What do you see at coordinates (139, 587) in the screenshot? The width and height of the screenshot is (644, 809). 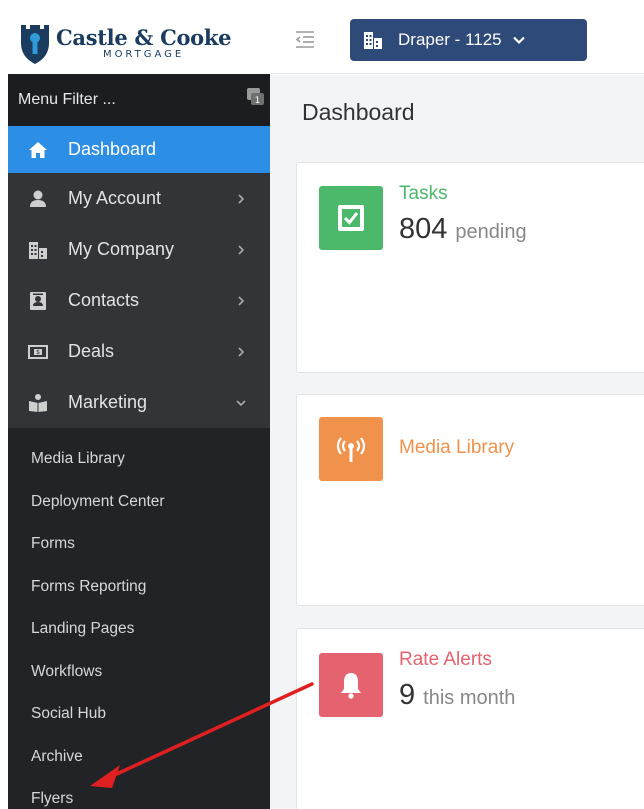 I see `submenu-item-forms-reporting: Forms Reporting` at bounding box center [139, 587].